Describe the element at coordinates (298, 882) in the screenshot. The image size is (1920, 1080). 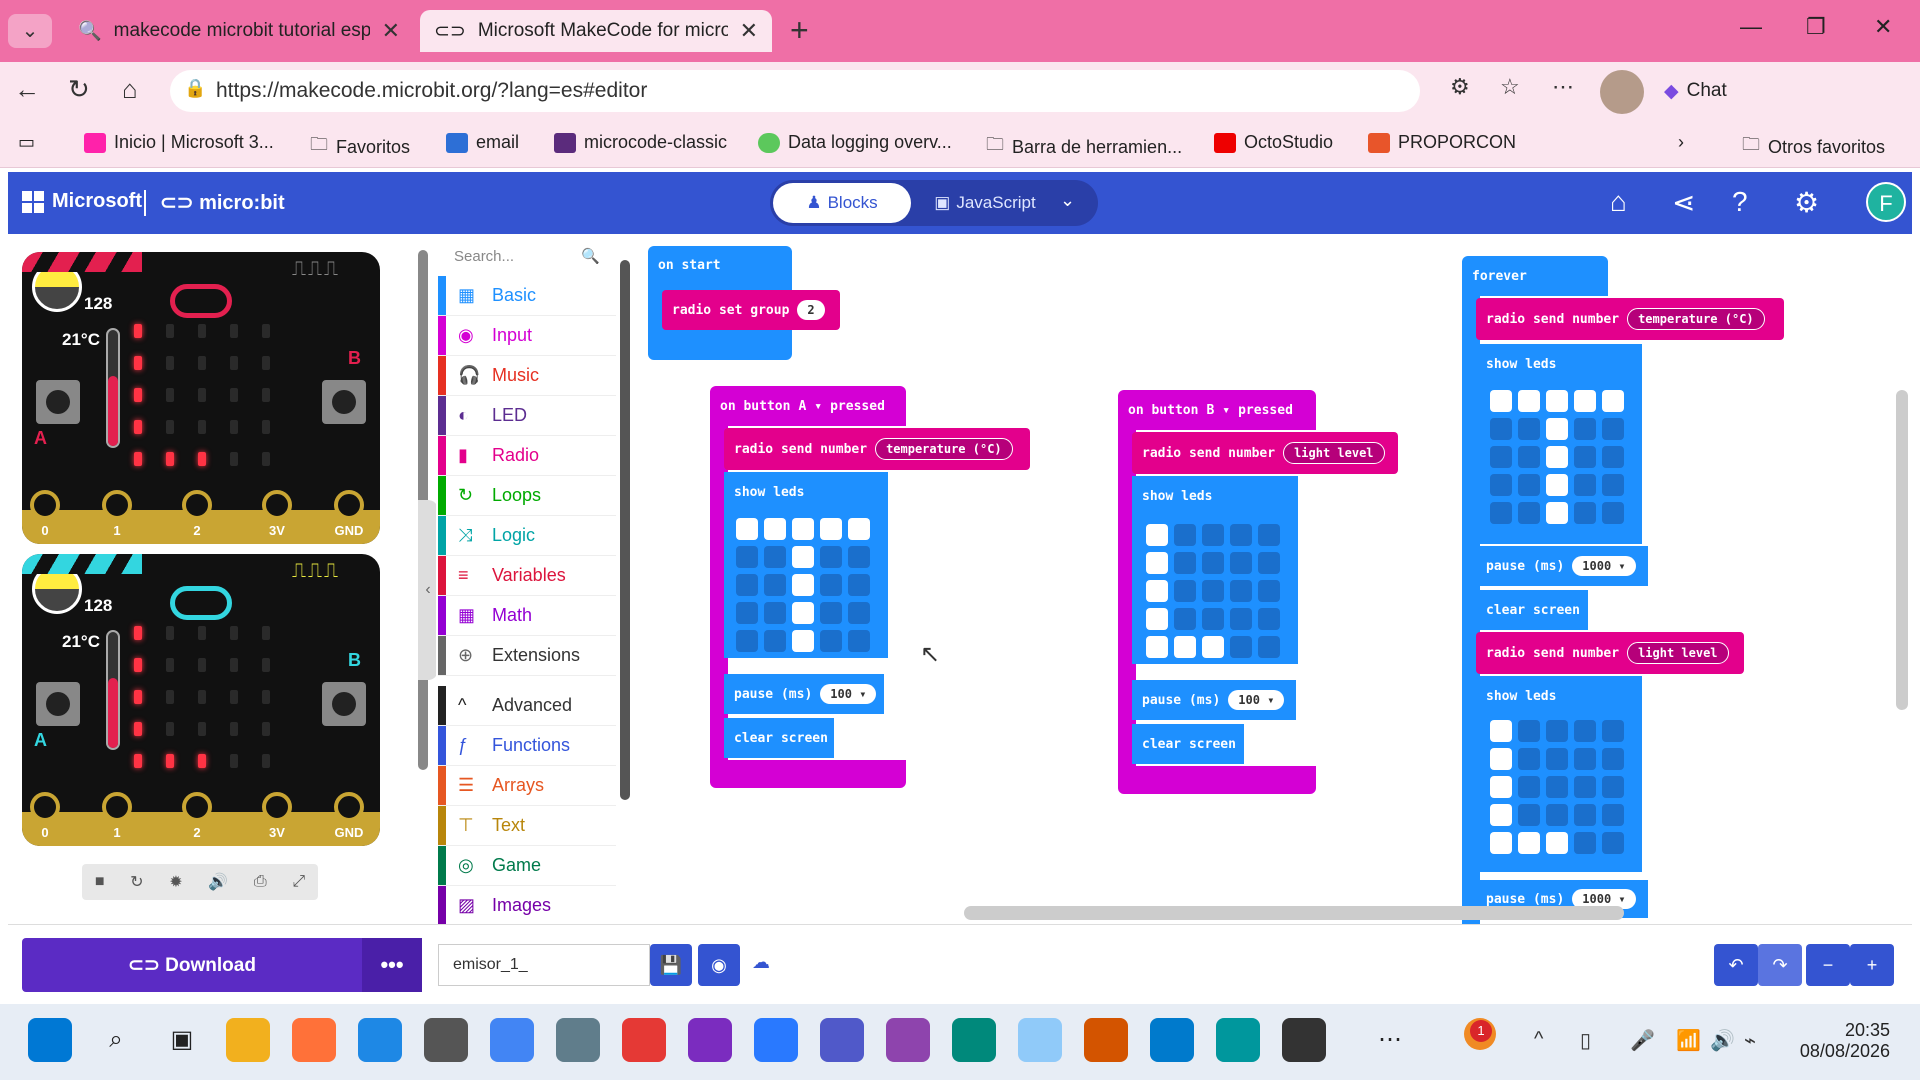
I see `fullscreen-icon: ⤢` at that location.